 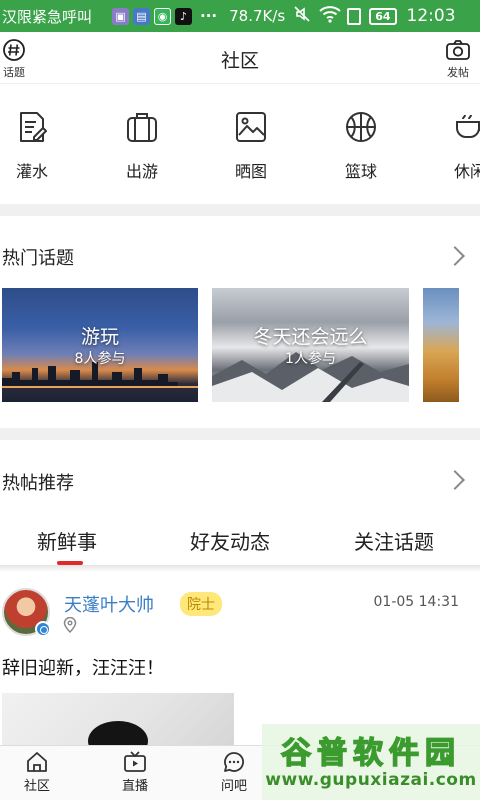 I want to click on category-item-basketball: 篮球, so click(x=361, y=146).